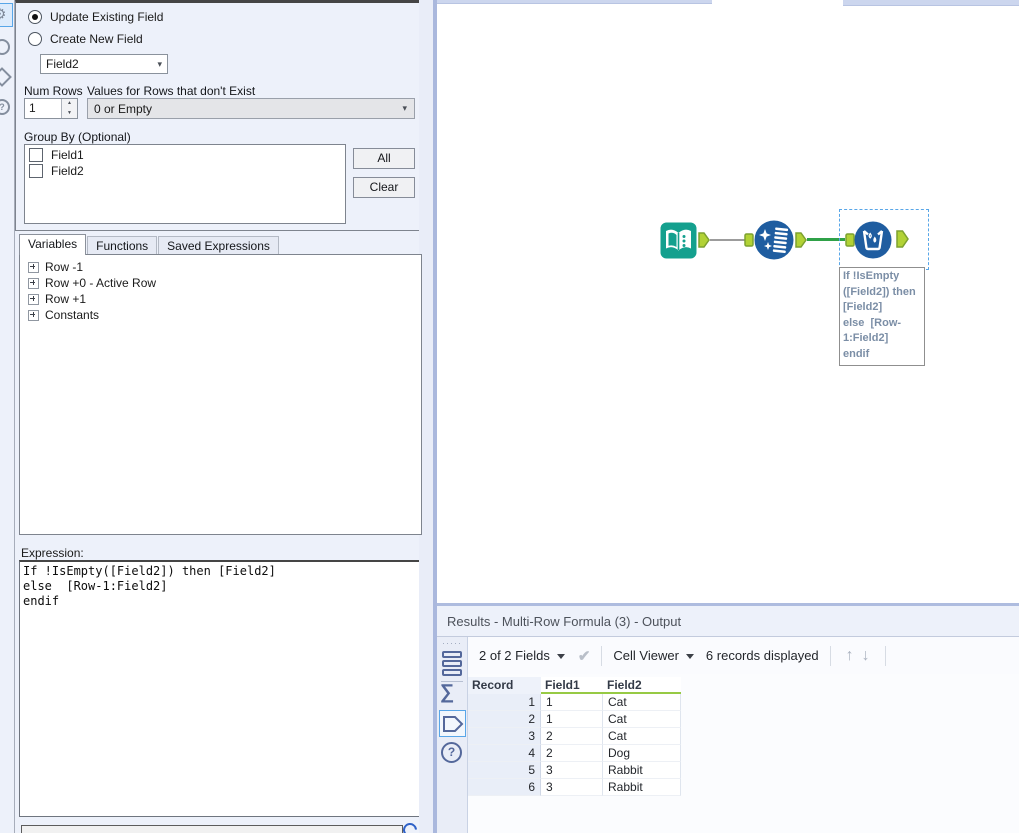  Describe the element at coordinates (35, 39) in the screenshot. I see `radio-unselected-icon` at that location.